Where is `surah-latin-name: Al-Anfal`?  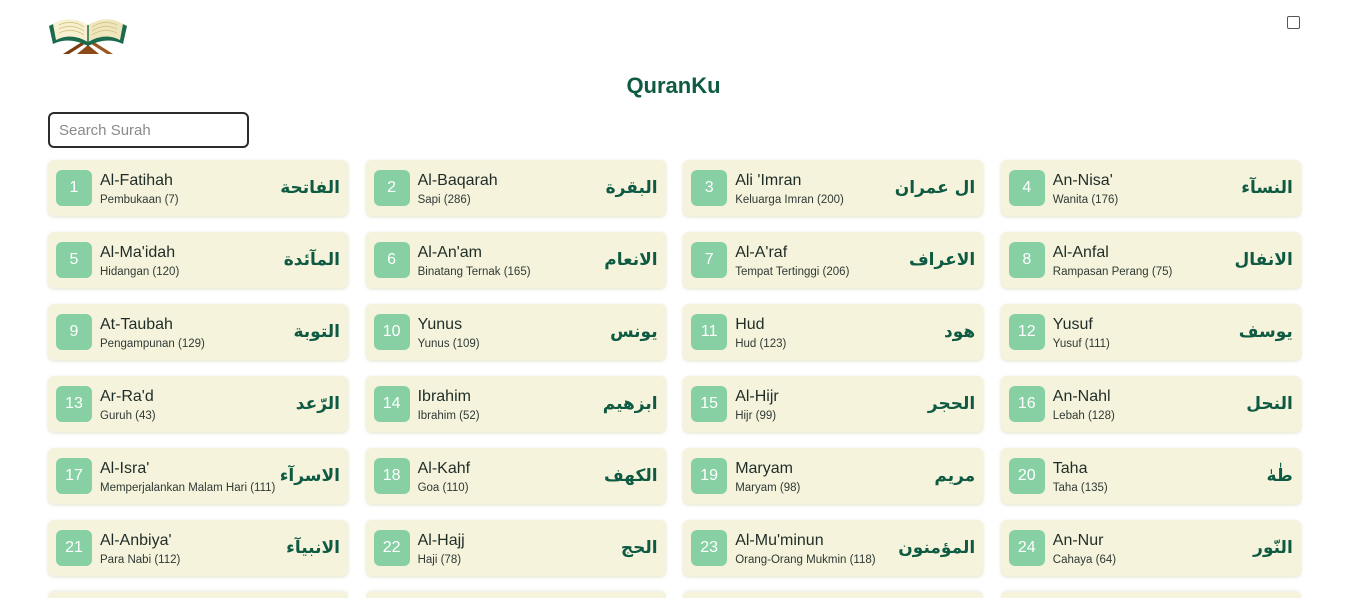
surah-latin-name: Al-Anfal is located at coordinates (1080, 252).